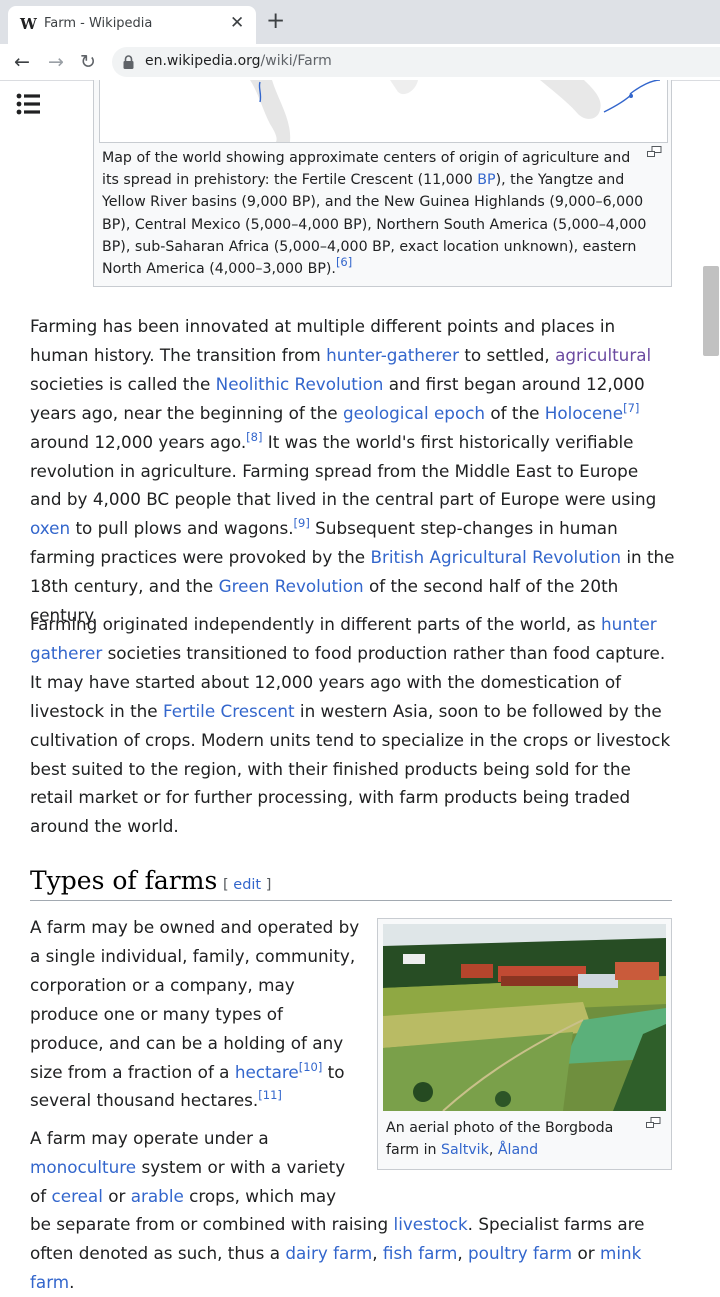 This screenshot has height=1297, width=720. Describe the element at coordinates (351, 883) in the screenshot. I see `section-heading-types-of-farms: Types of farms [ edit ]` at that location.